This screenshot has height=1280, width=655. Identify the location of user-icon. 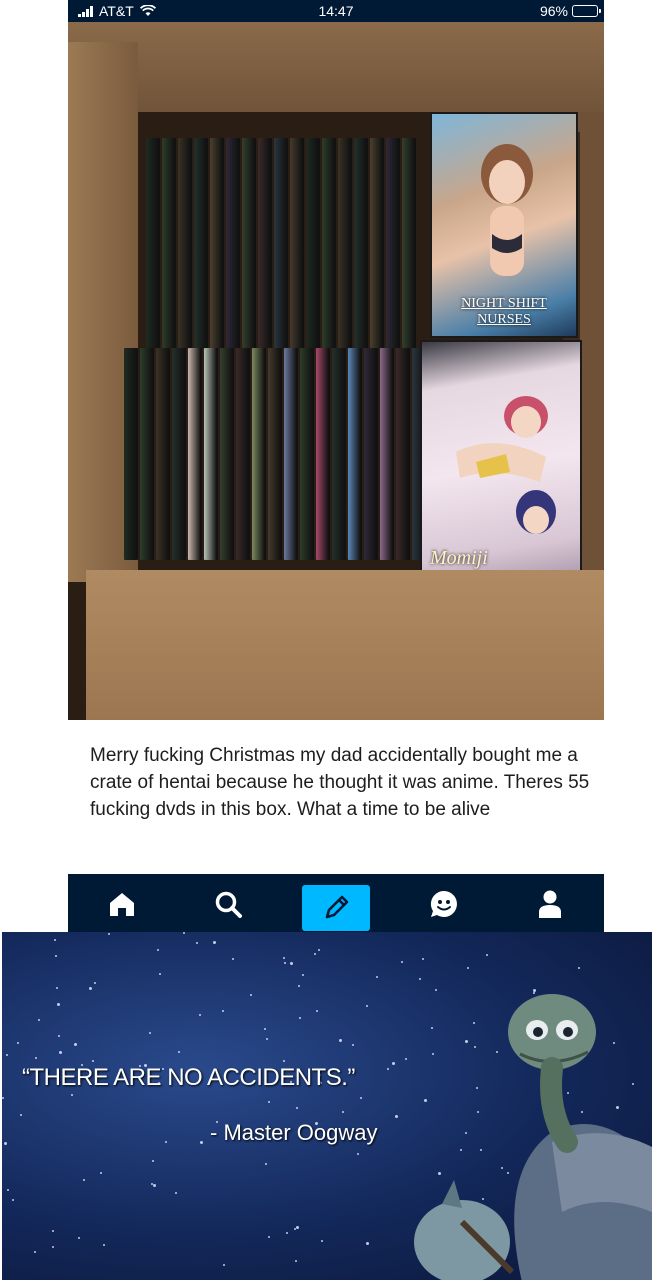
(550, 904).